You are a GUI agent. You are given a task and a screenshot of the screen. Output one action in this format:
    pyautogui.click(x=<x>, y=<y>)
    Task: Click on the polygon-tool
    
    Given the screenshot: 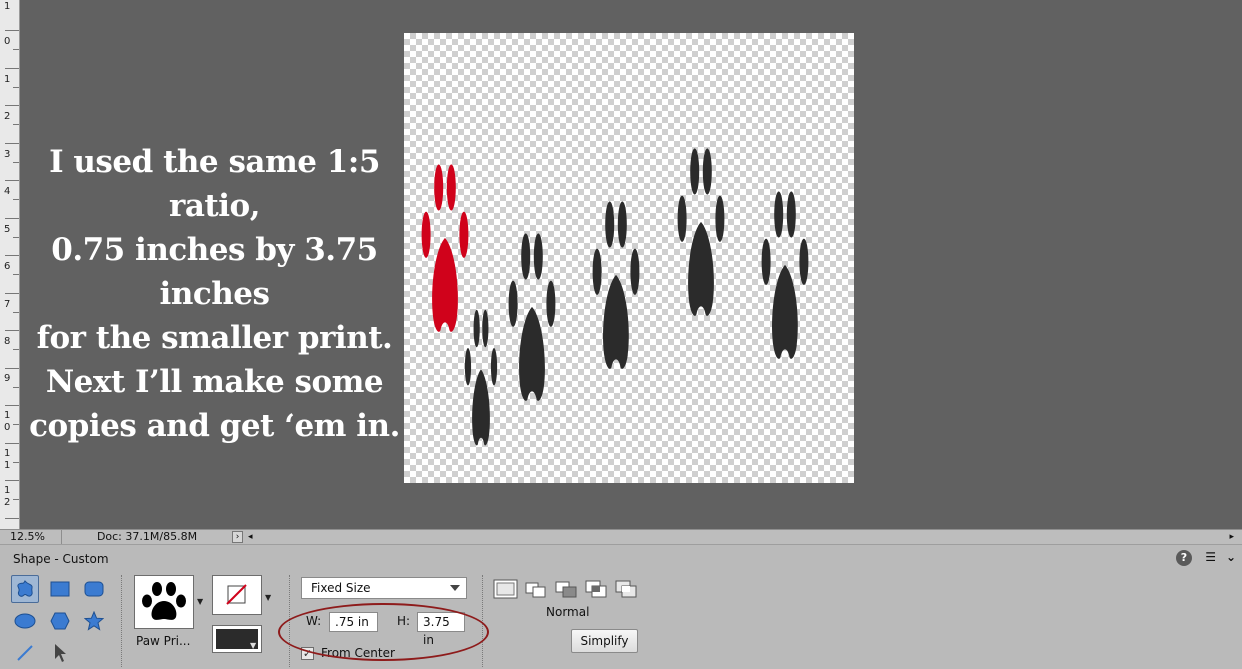 What is the action you would take?
    pyautogui.click(x=60, y=621)
    